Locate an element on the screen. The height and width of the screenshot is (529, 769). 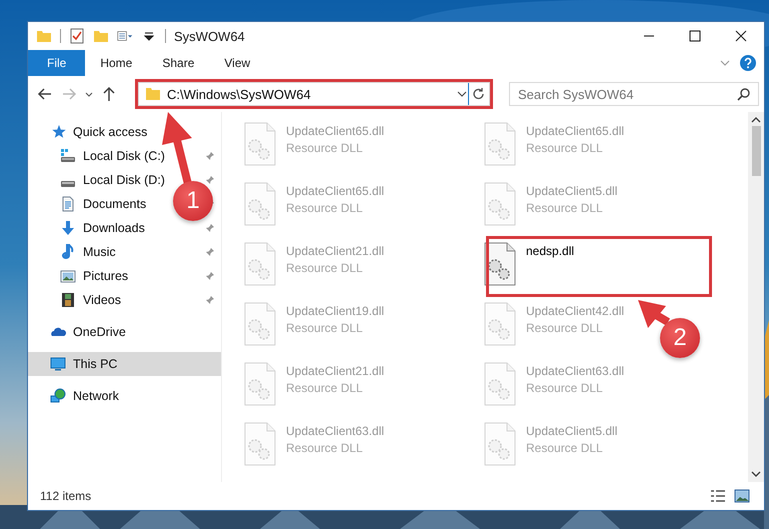
search-icon is located at coordinates (744, 94).